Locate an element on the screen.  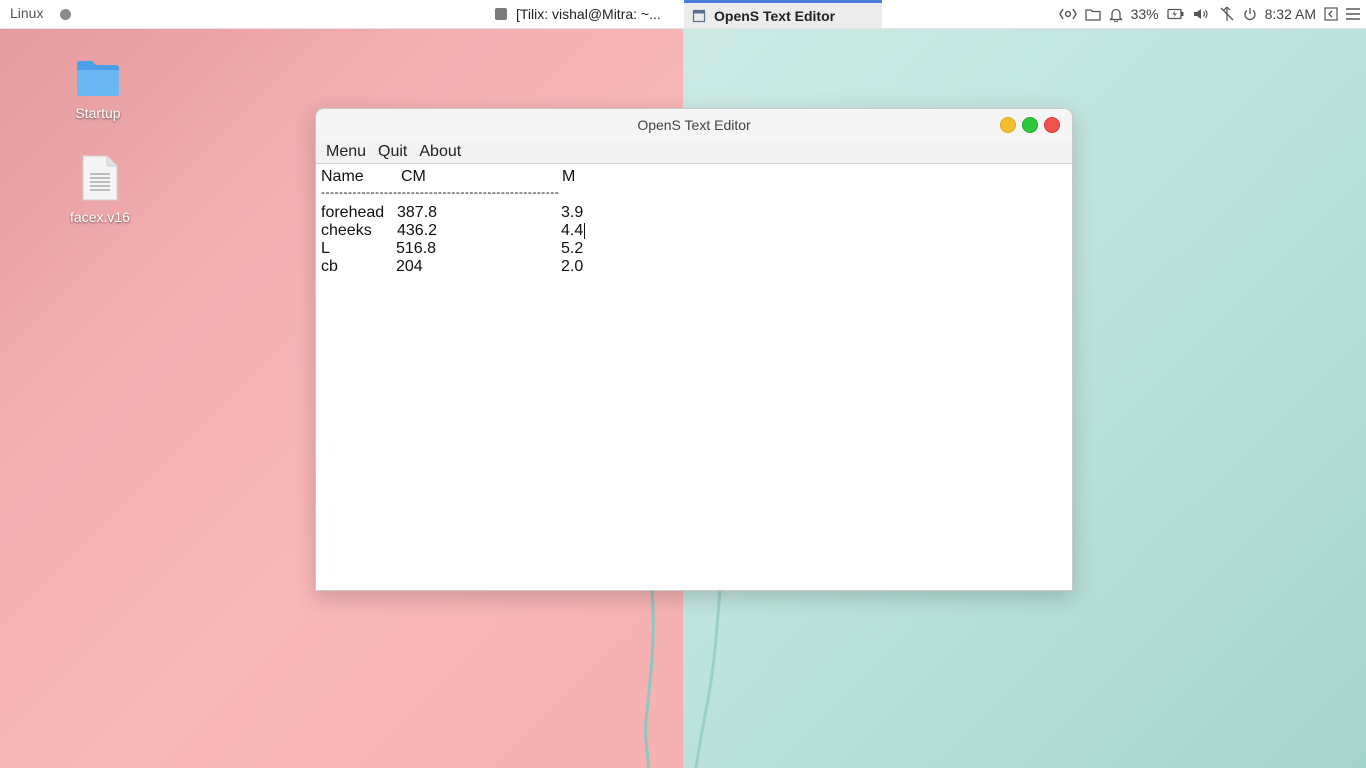
cell-name: forehead is located at coordinates (353, 212).